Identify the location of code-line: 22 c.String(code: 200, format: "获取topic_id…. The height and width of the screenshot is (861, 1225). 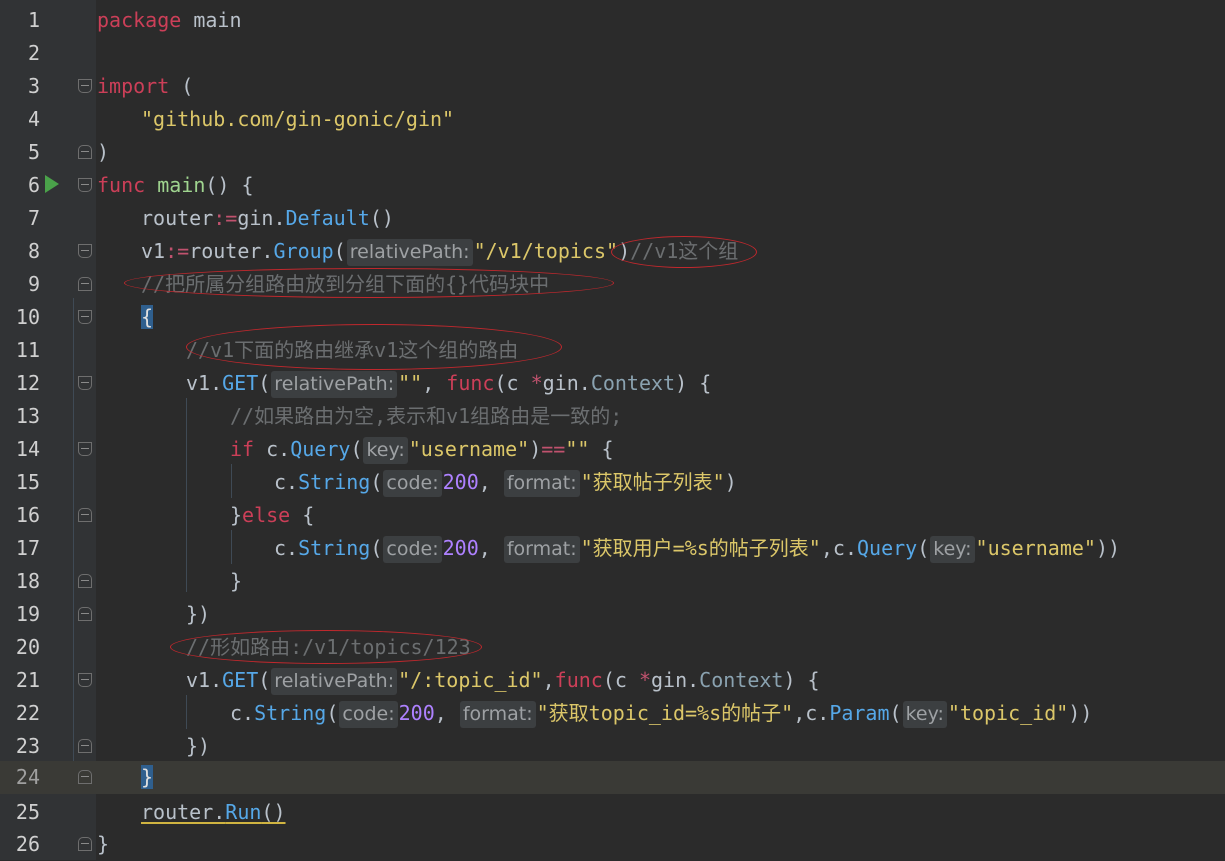
(612, 713).